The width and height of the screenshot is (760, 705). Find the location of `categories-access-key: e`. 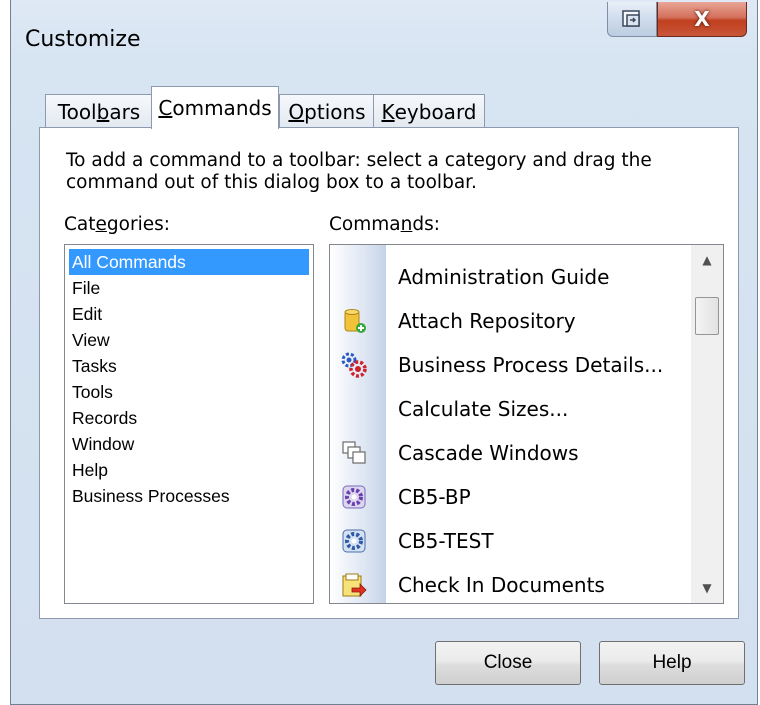

categories-access-key: e is located at coordinates (101, 224).